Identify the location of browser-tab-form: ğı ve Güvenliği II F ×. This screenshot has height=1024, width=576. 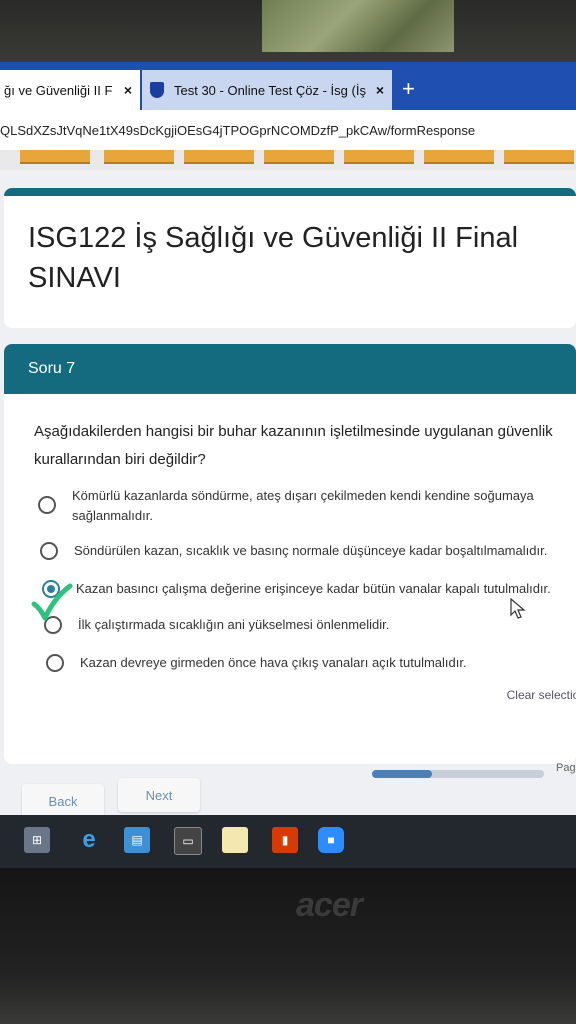
(70, 90).